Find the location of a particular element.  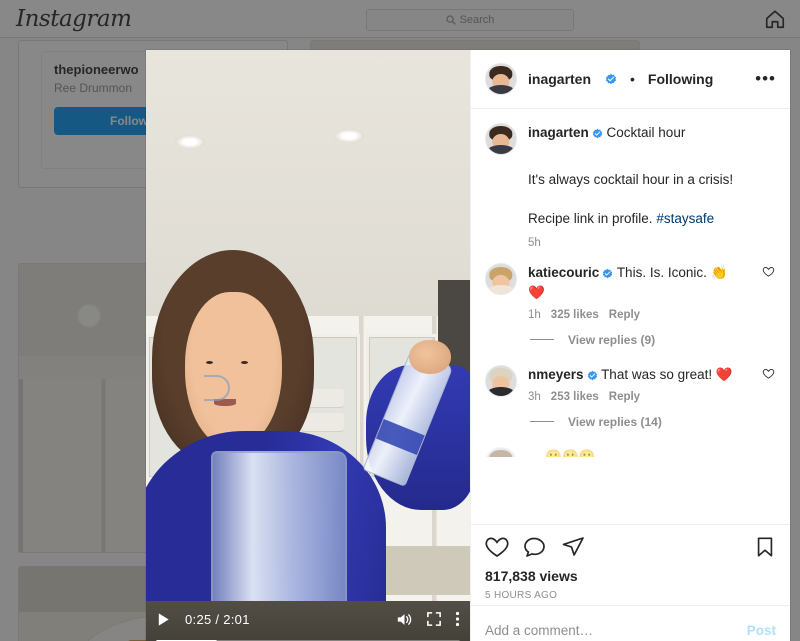

view-replies-label: View replies (14) is located at coordinates (615, 422).